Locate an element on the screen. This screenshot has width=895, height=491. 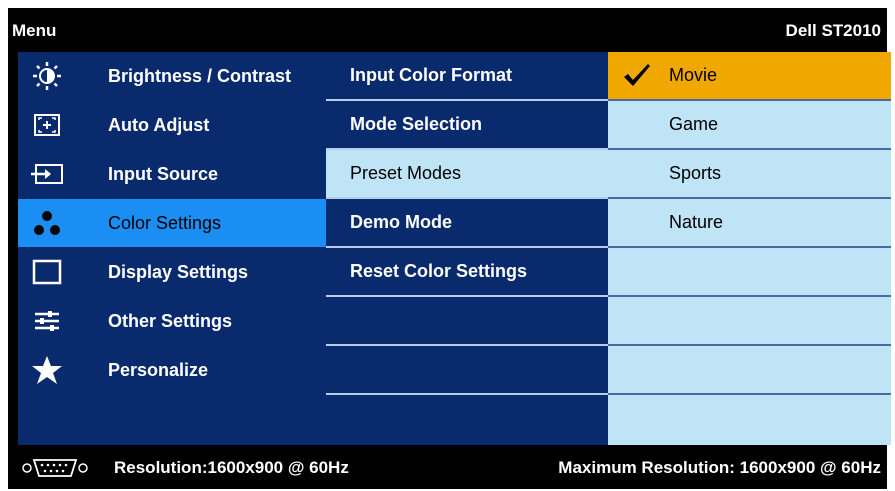
menu-item-label: Display Settings is located at coordinates (178, 272).